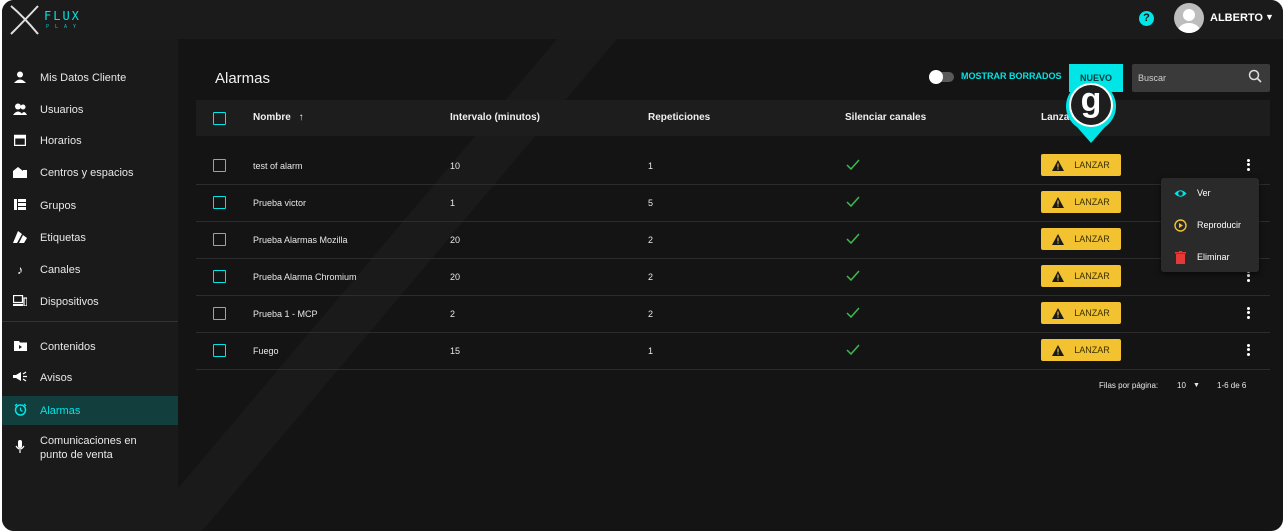 Image resolution: width=1285 pixels, height=531 pixels. What do you see at coordinates (62, 110) in the screenshot?
I see `sidebar-item-label: Usuarios` at bounding box center [62, 110].